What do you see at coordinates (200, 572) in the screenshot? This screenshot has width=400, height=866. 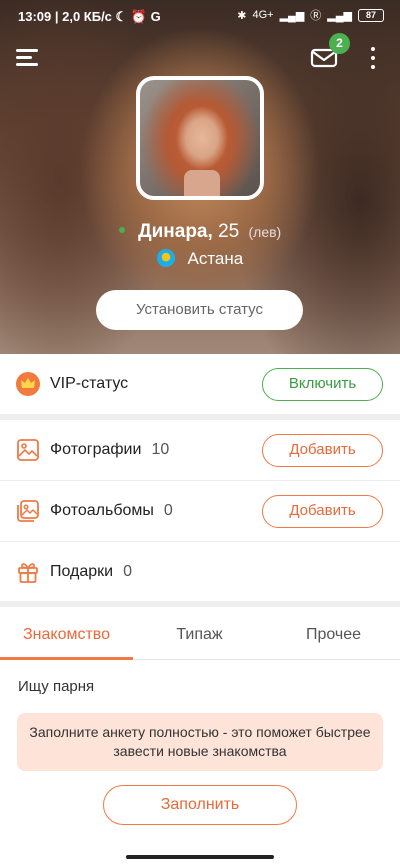 I see `gifts-row: Подарки 0` at bounding box center [200, 572].